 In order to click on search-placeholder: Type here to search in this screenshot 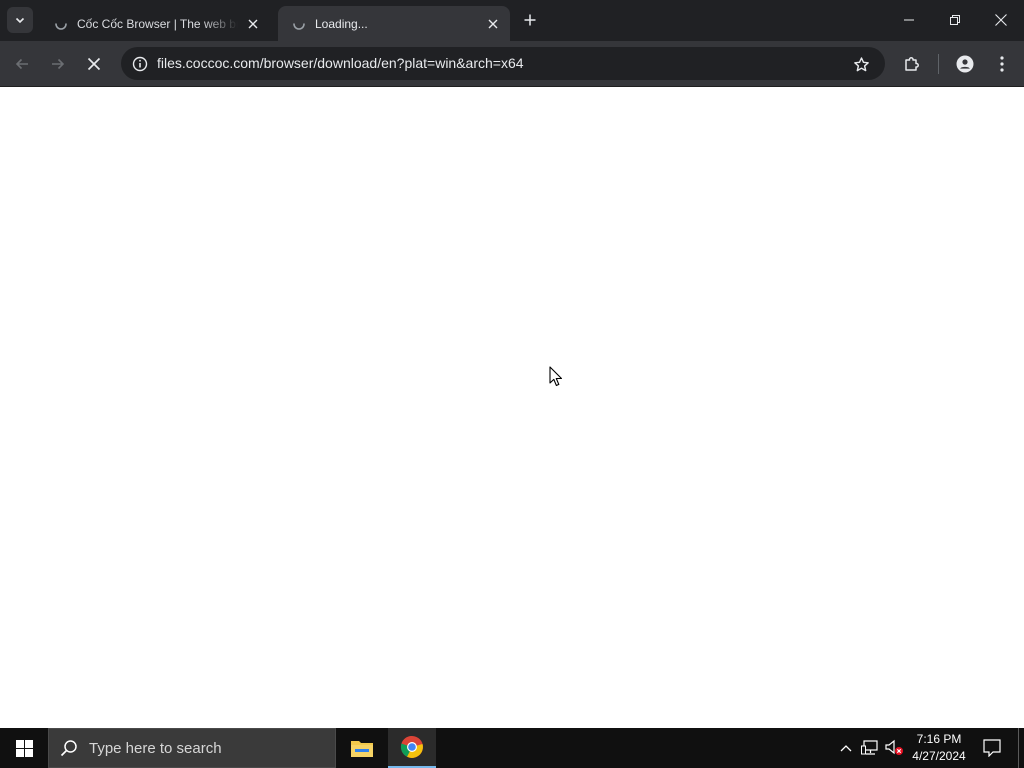, I will do `click(155, 748)`.